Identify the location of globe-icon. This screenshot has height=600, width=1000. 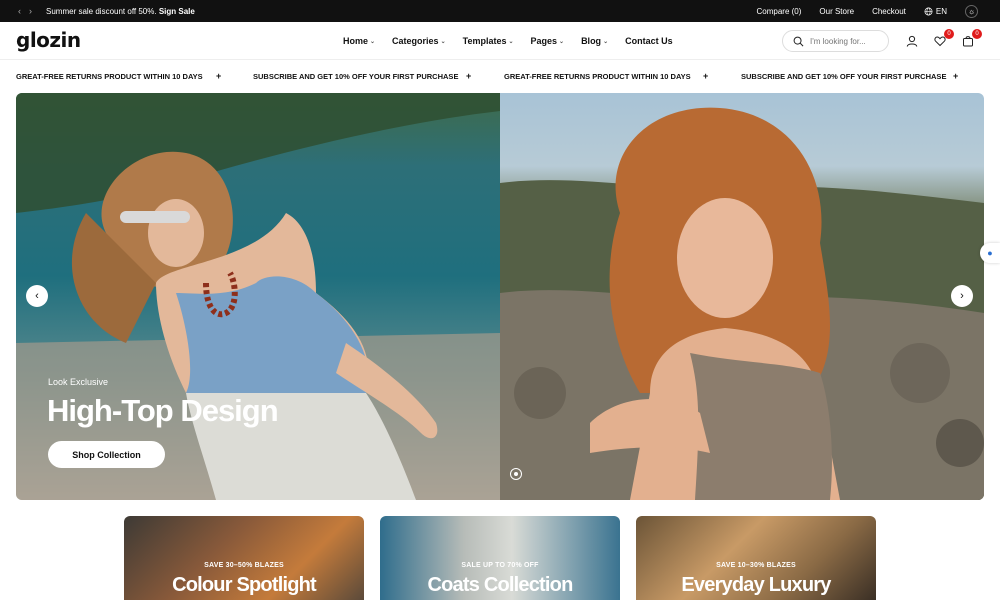
(928, 11).